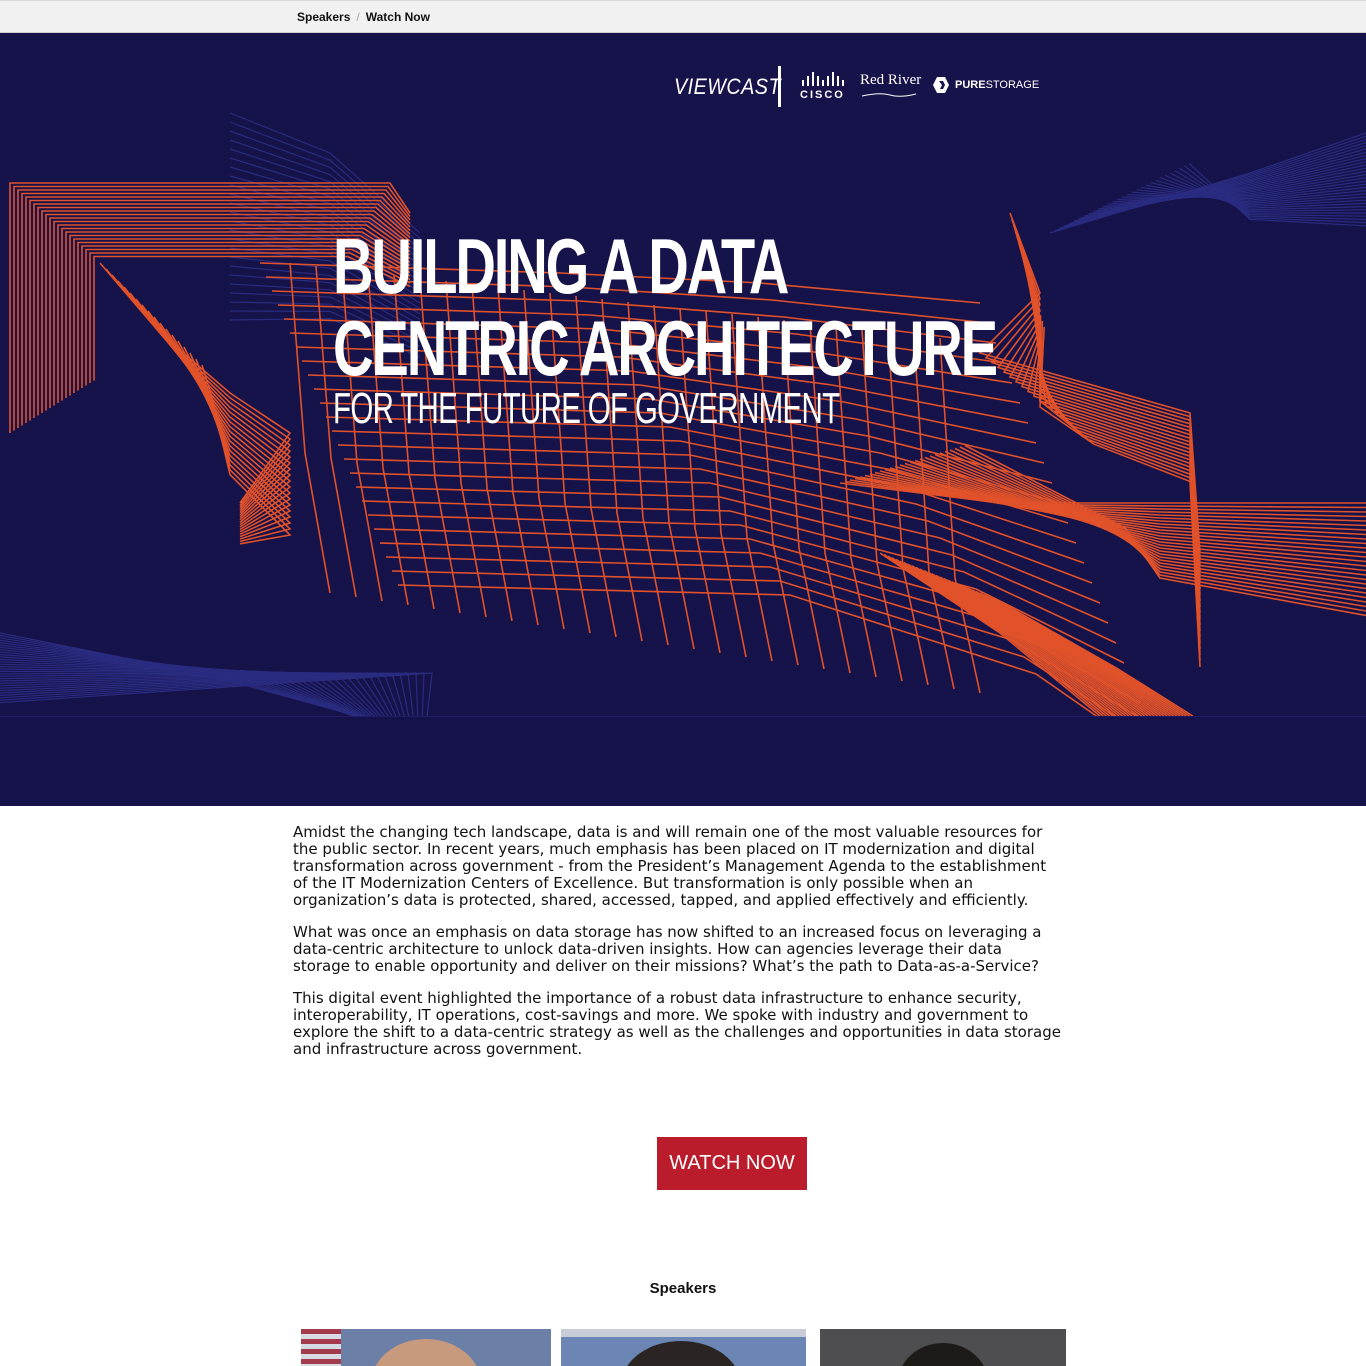  Describe the element at coordinates (728, 86) in the screenshot. I see `viewcast-logo: VIEWCAST` at that location.